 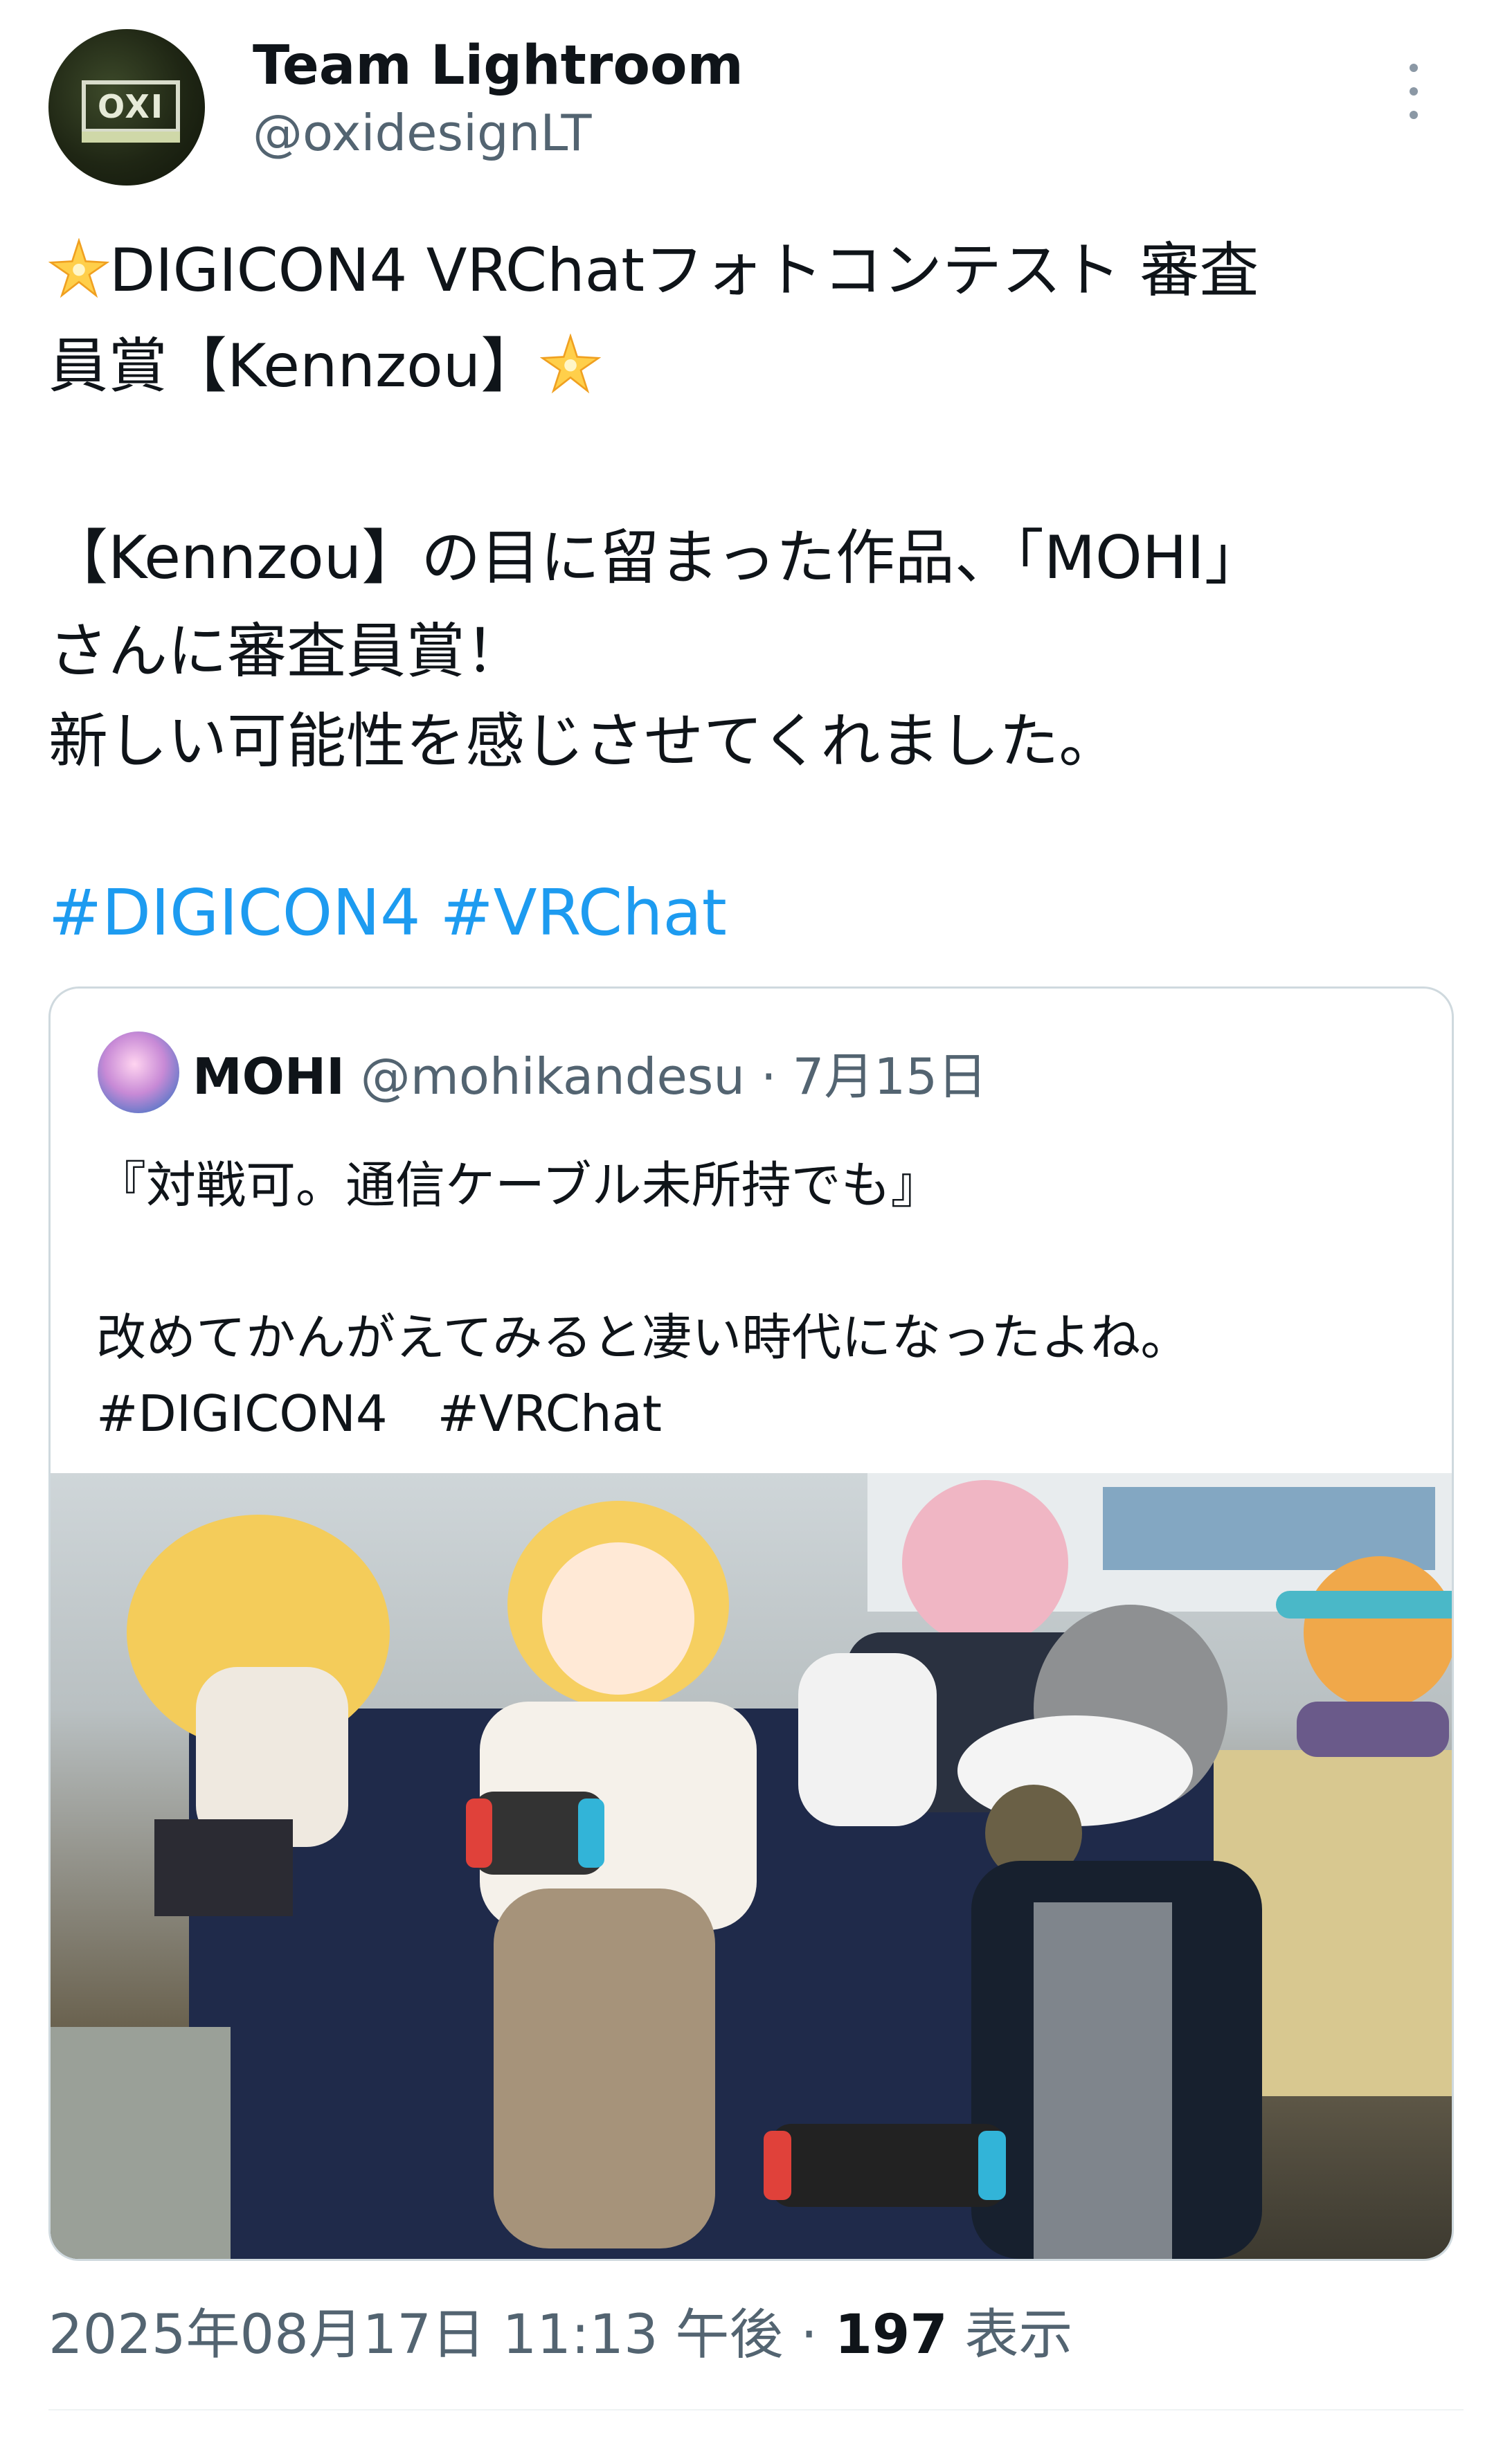 I want to click on author-avatar: OXI, so click(x=126, y=107).